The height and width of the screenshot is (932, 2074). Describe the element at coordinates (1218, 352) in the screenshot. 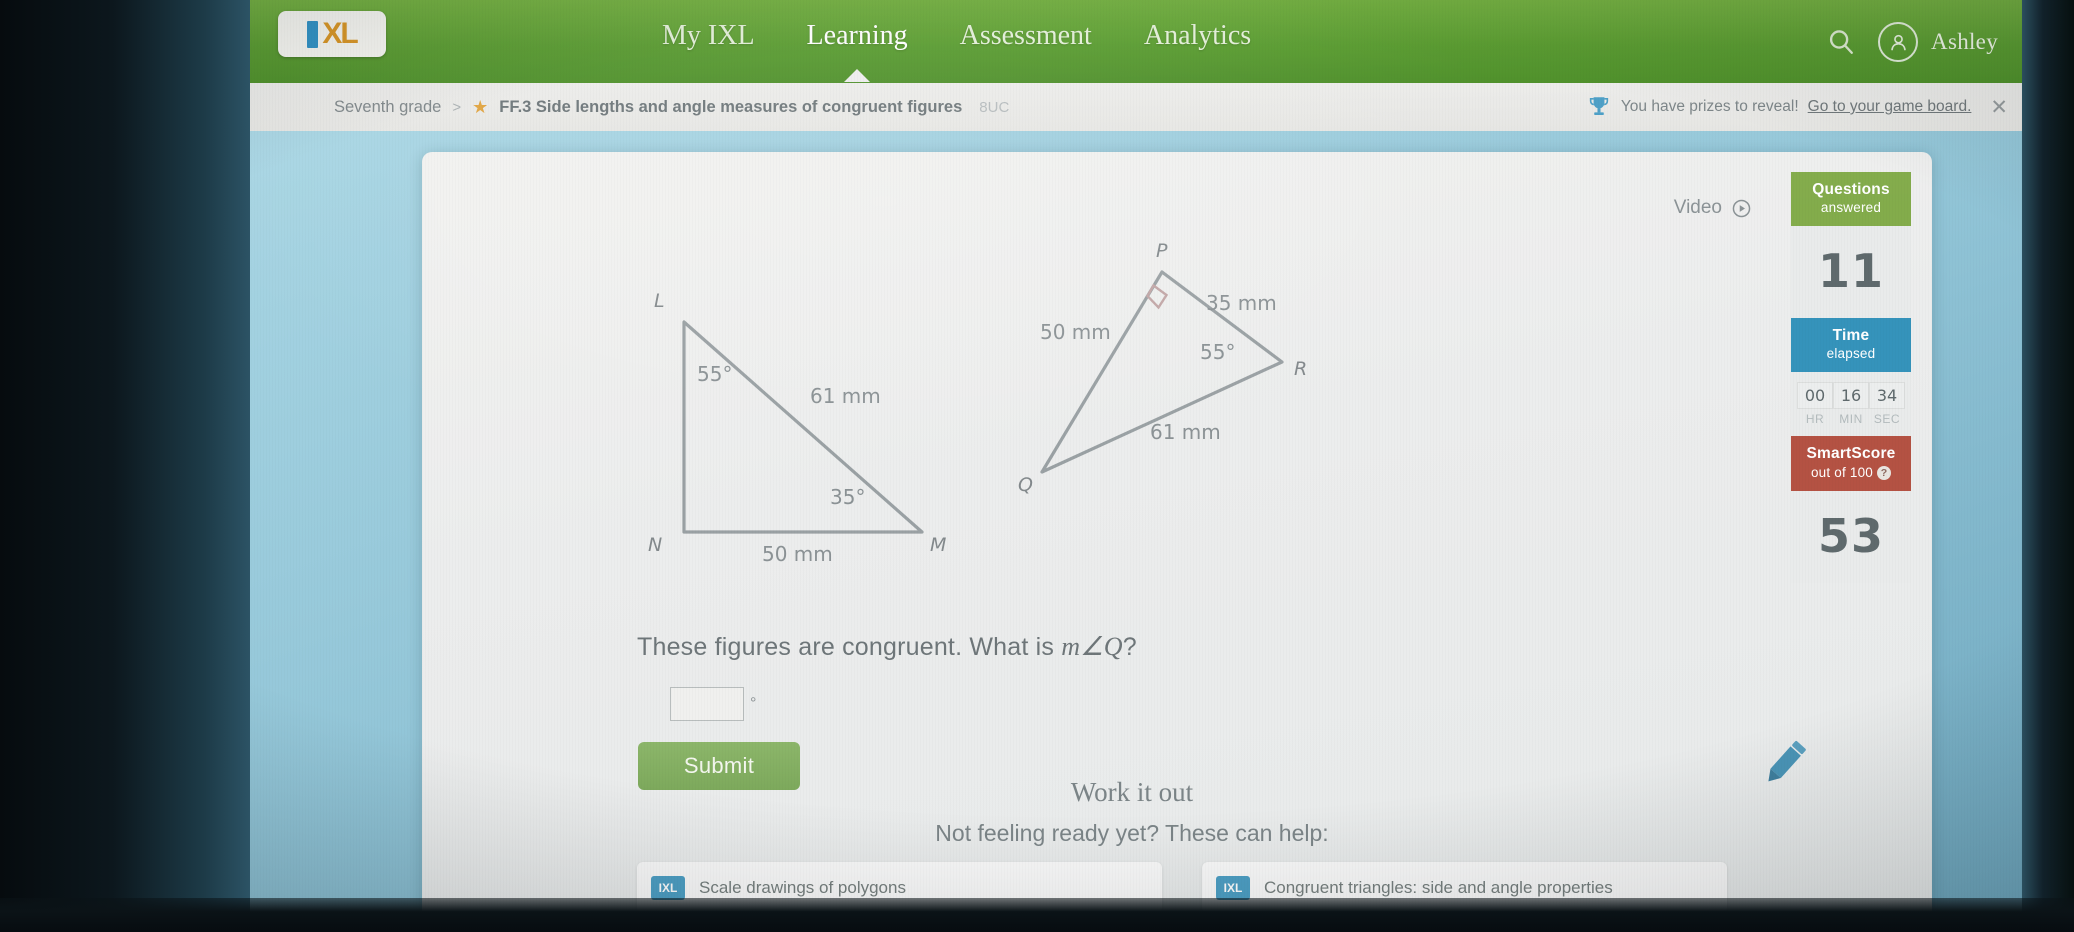

I see `angle-label-R-55: 55°` at that location.